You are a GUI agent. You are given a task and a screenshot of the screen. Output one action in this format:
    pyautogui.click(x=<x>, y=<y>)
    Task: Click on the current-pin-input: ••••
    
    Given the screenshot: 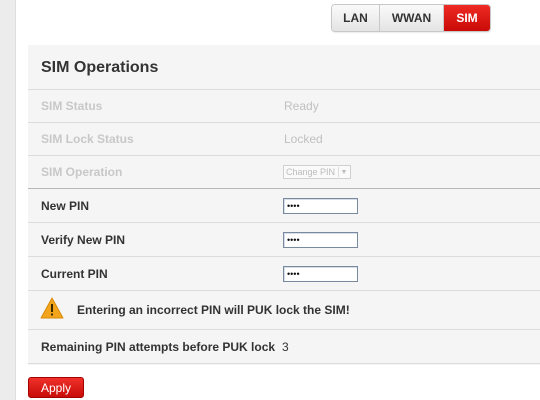 What is the action you would take?
    pyautogui.click(x=320, y=273)
    